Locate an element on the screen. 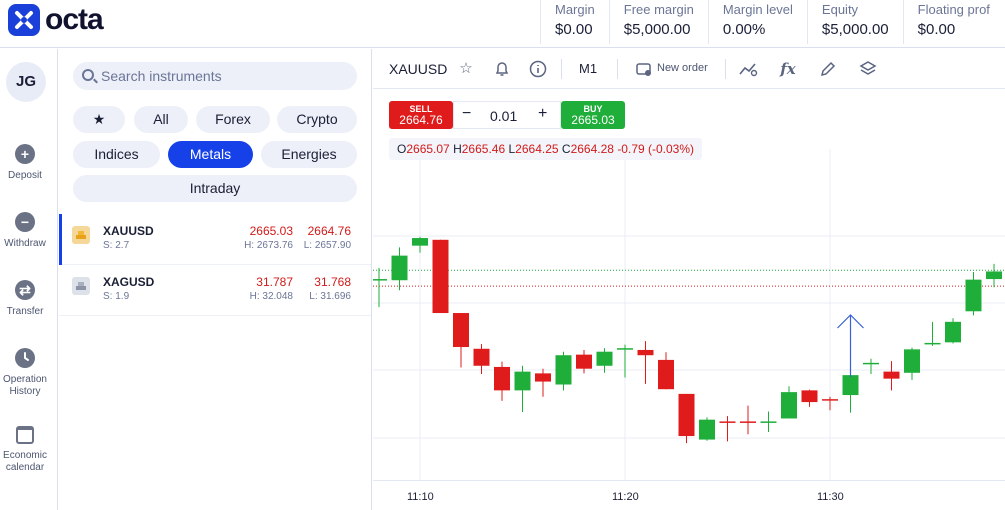 This screenshot has height=510, width=1005. time-axis: 11:10 11:20 11:30 is located at coordinates (689, 495).